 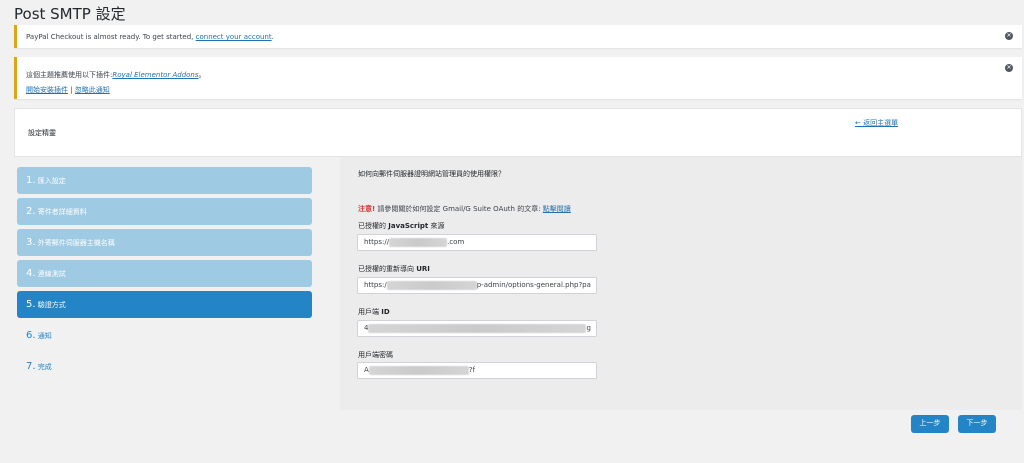 What do you see at coordinates (557, 209) in the screenshot?
I see `read-article-link: 點擊閱讀` at bounding box center [557, 209].